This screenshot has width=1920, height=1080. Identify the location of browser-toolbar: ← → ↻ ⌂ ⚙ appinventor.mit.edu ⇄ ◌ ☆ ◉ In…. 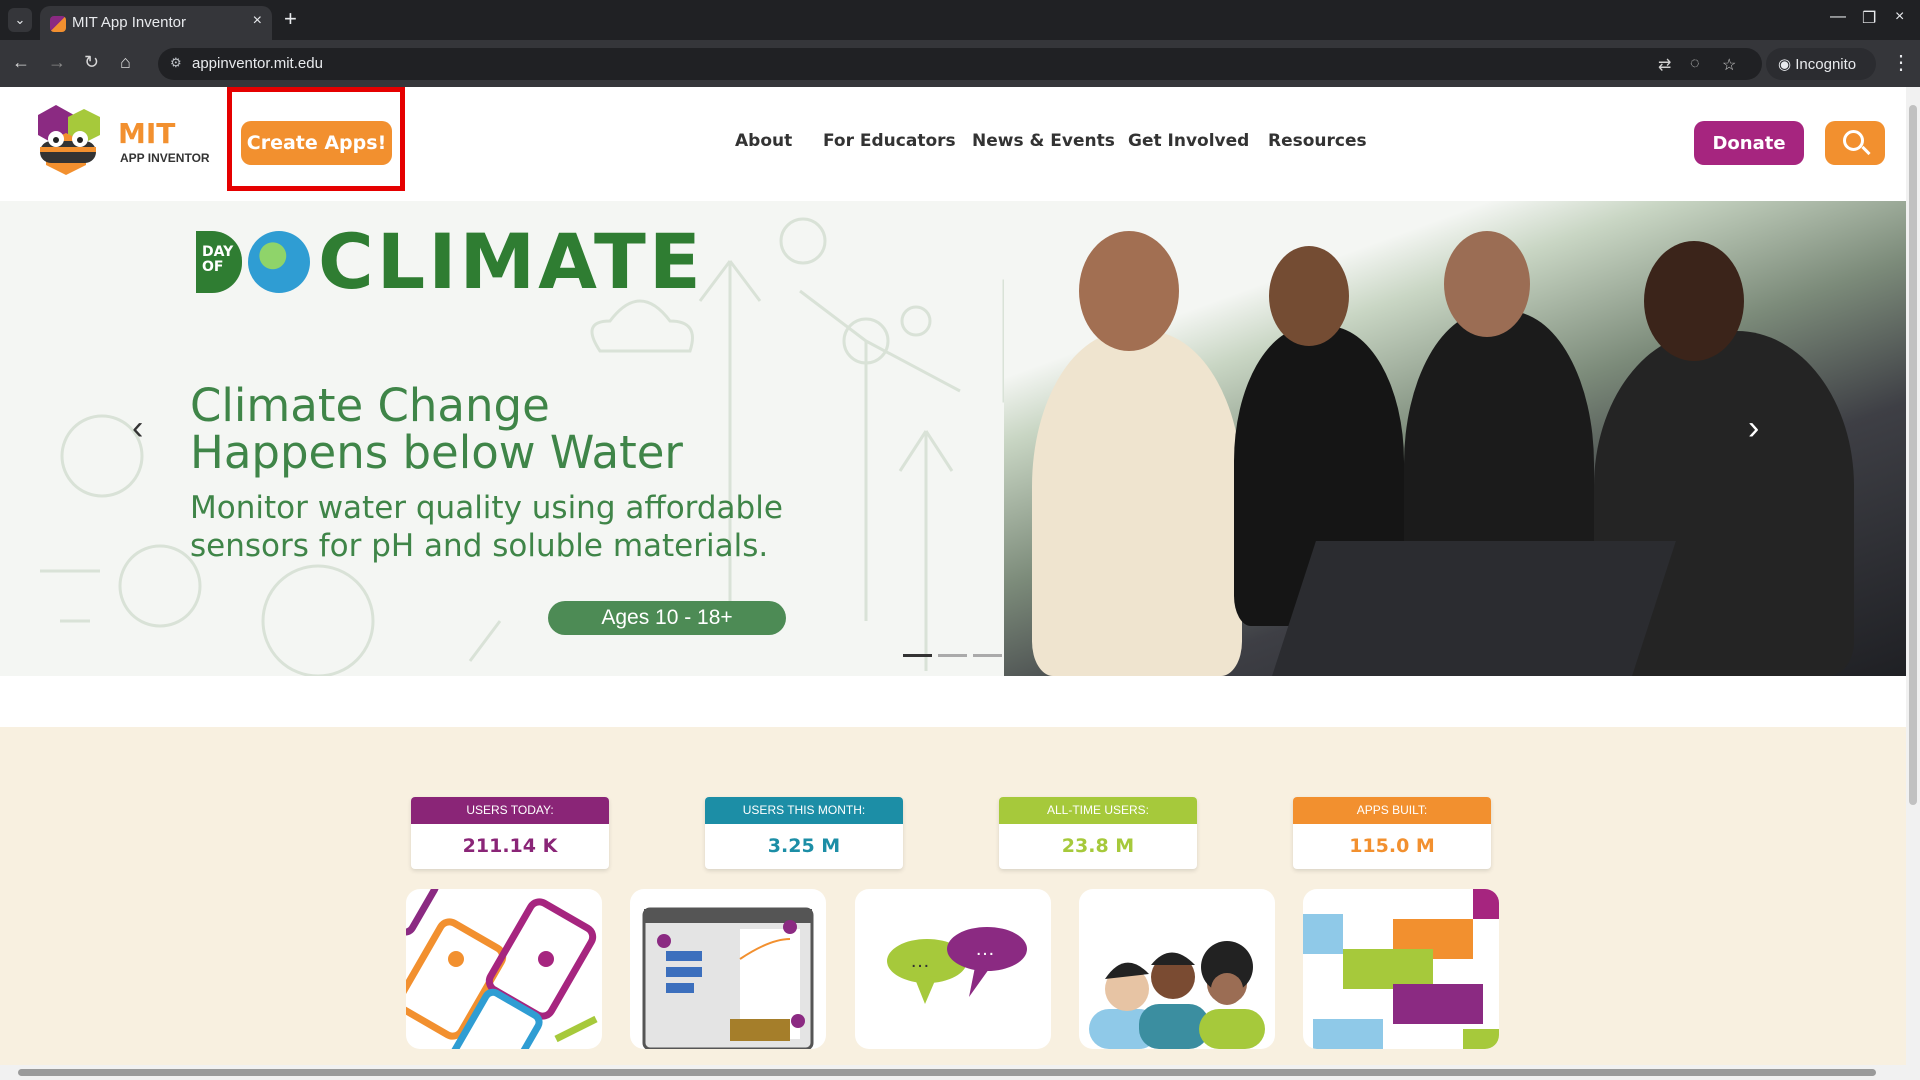
(960, 63).